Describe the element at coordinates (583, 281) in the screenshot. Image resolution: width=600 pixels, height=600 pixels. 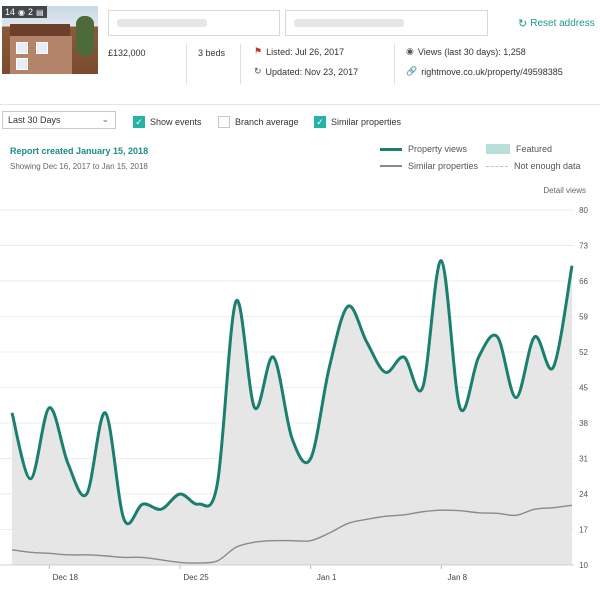
I see `y-tick-label: 66` at that location.